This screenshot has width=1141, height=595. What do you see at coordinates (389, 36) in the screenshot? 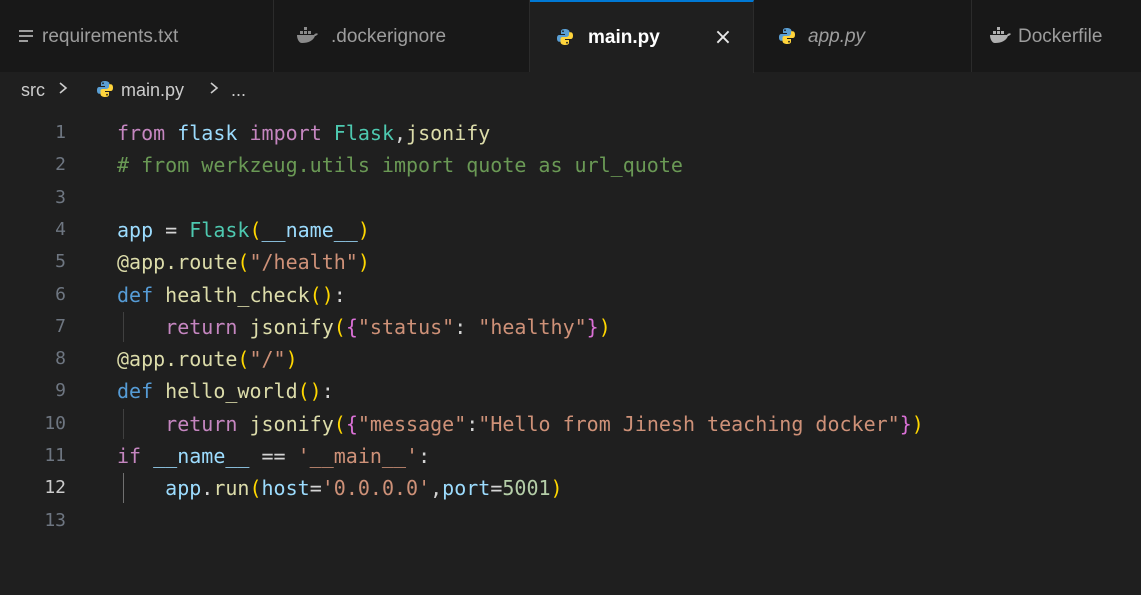
I see `tab-label: .dockerignore` at bounding box center [389, 36].